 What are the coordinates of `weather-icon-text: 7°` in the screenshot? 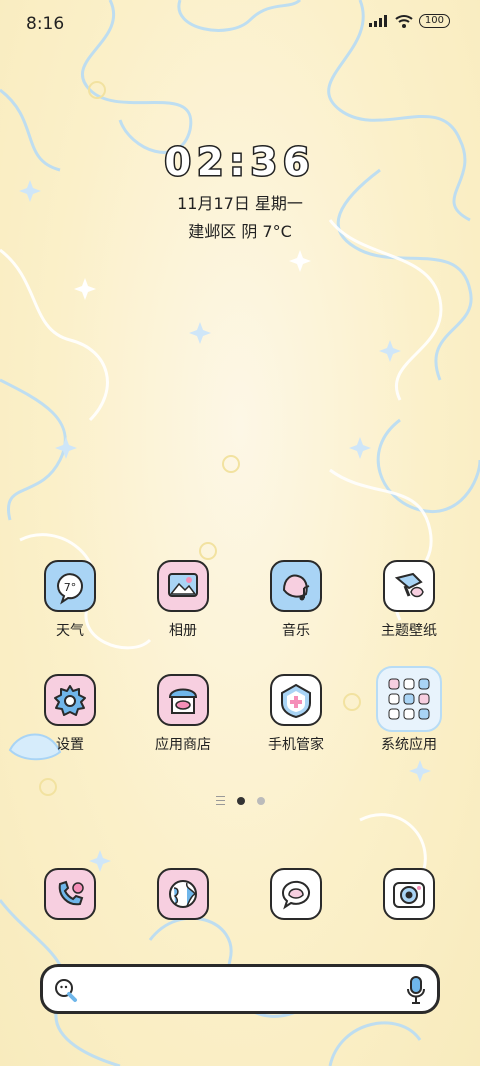 It's located at (70, 587).